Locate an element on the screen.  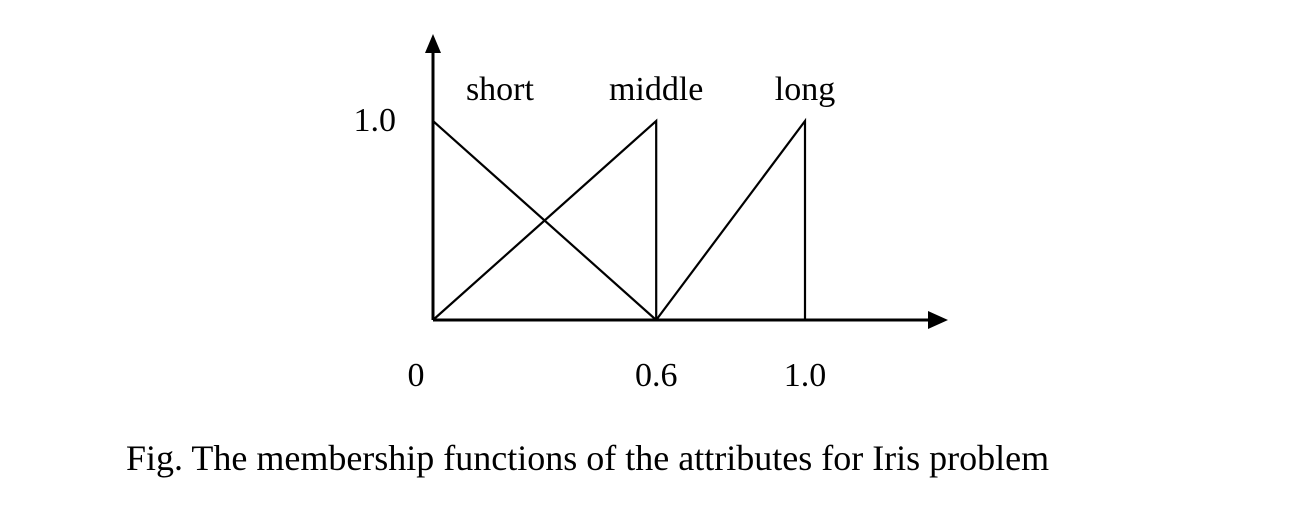
x-tick-label: 0.6 is located at coordinates (656, 375).